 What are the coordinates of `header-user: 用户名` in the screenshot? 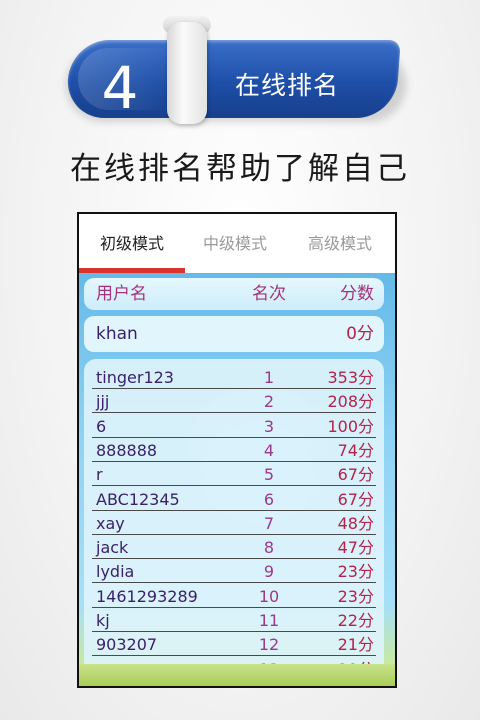 It's located at (121, 294).